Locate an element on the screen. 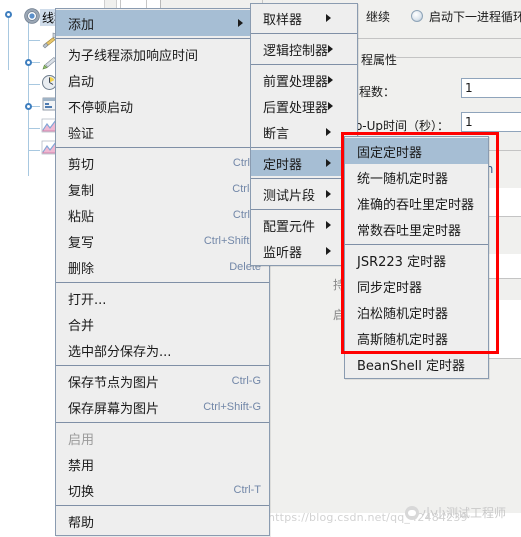 This screenshot has width=521, height=537. menu-item-label: 为子线程添加响应时间 is located at coordinates (133, 56).